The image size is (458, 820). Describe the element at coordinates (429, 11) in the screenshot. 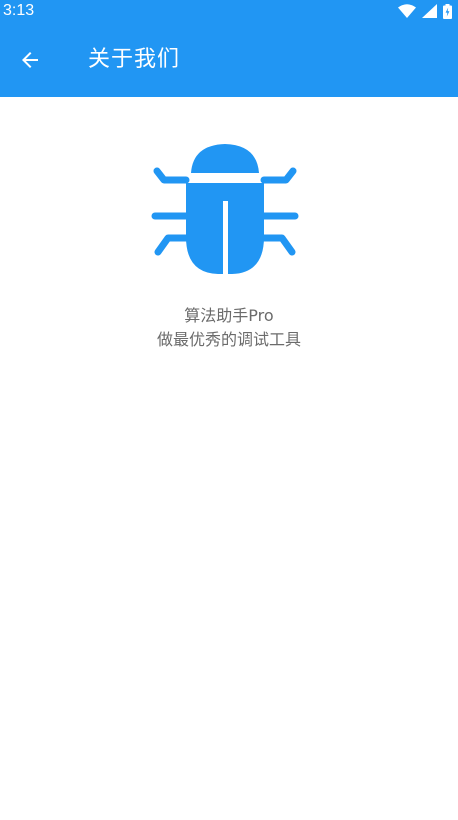

I see `signal-icon` at that location.